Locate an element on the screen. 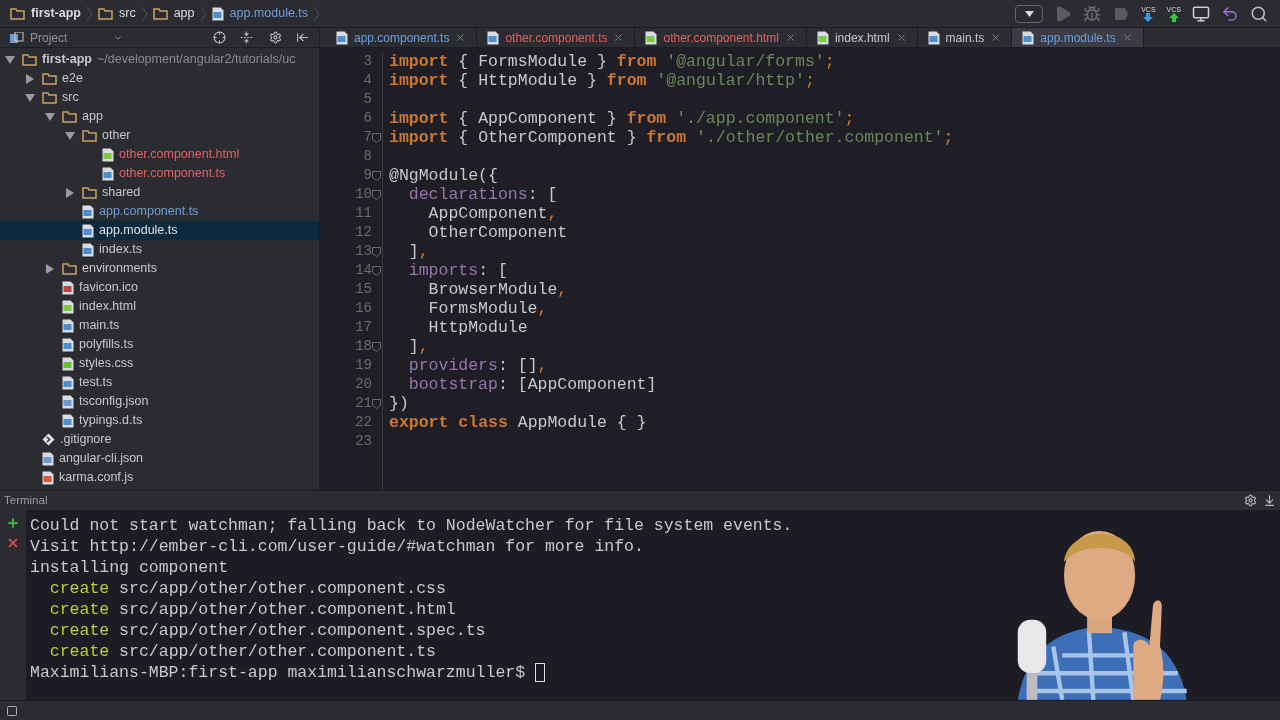 The image size is (1280, 720). tree-item: app.component.ts is located at coordinates (159, 211).